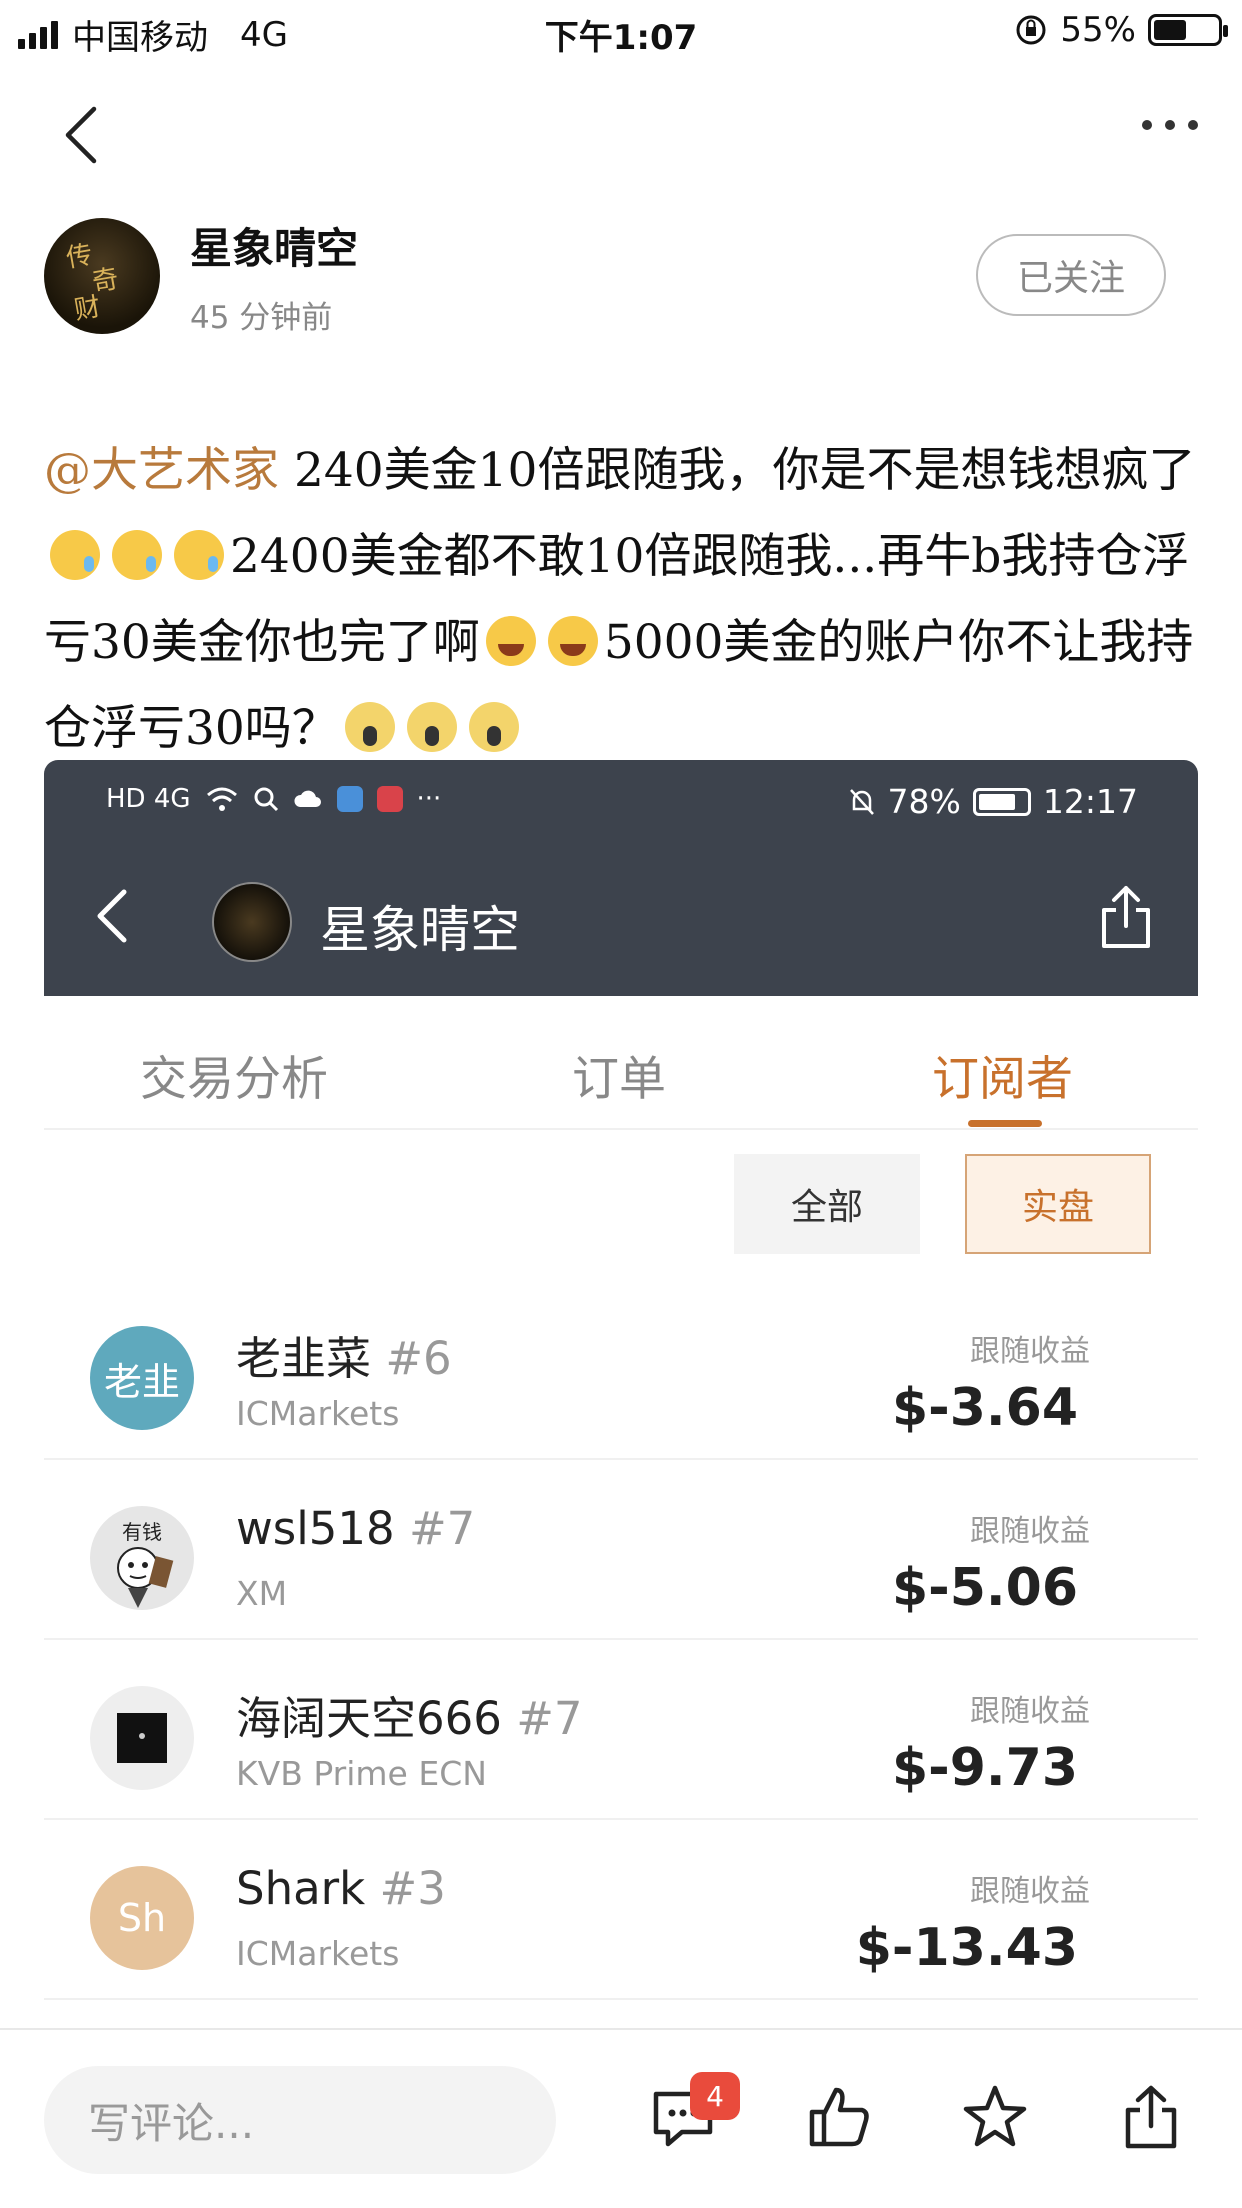 Image resolution: width=1242 pixels, height=2208 pixels. Describe the element at coordinates (369, 1718) in the screenshot. I see `subscriber-name-text: 海阔天空666` at that location.